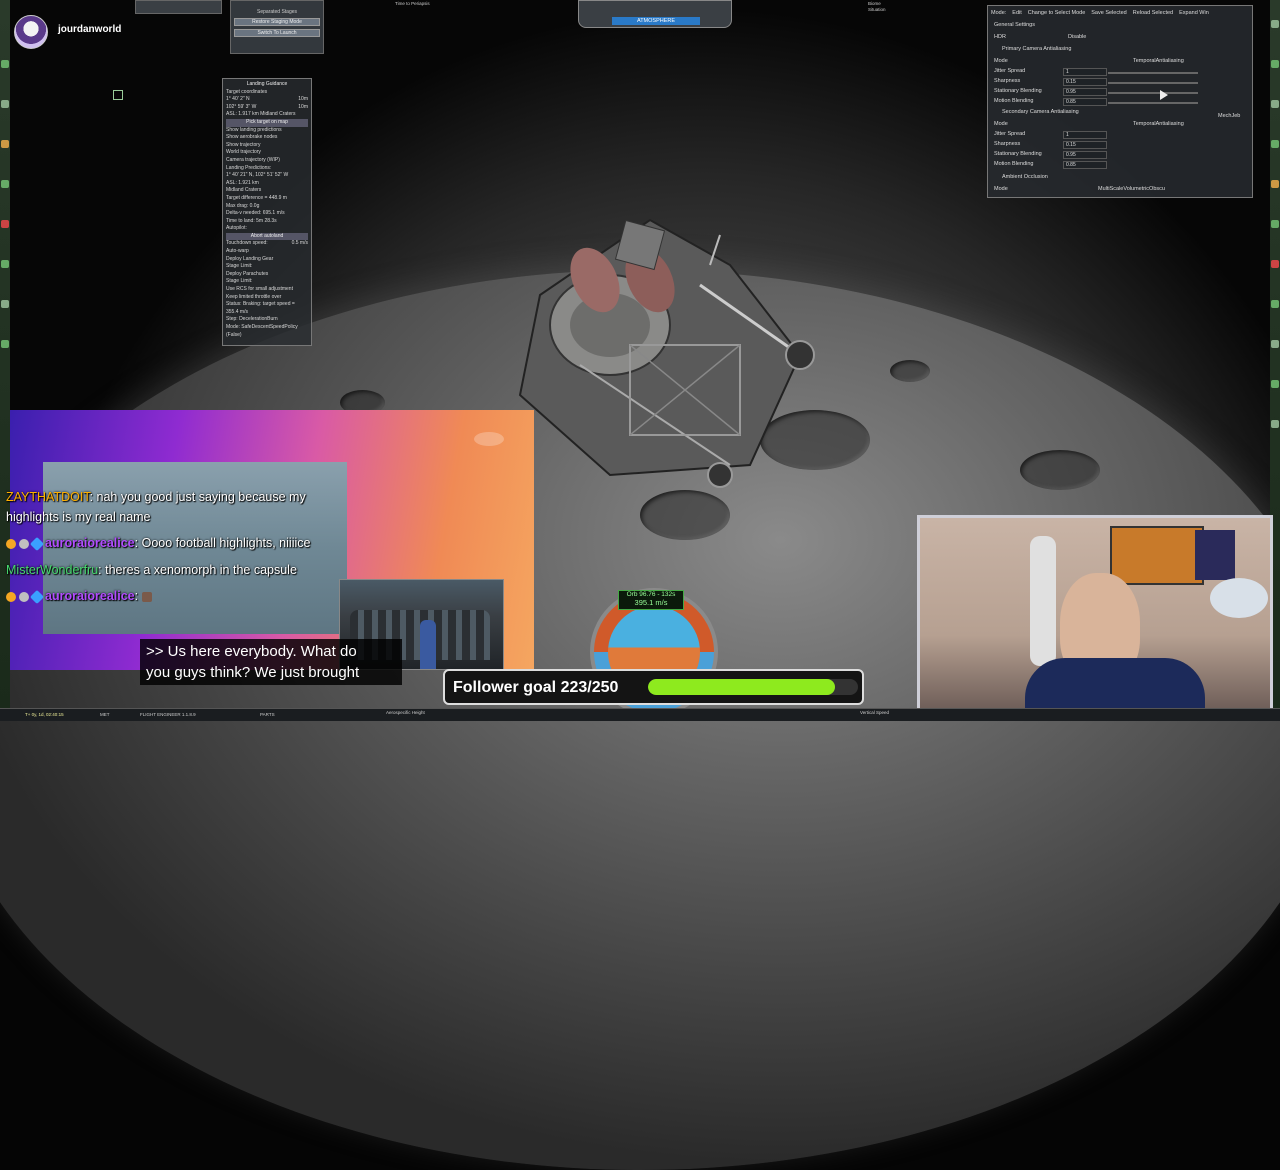 The width and height of the screenshot is (1280, 1170). What do you see at coordinates (303, 108) in the screenshot?
I see `lon-step: 10m` at bounding box center [303, 108].